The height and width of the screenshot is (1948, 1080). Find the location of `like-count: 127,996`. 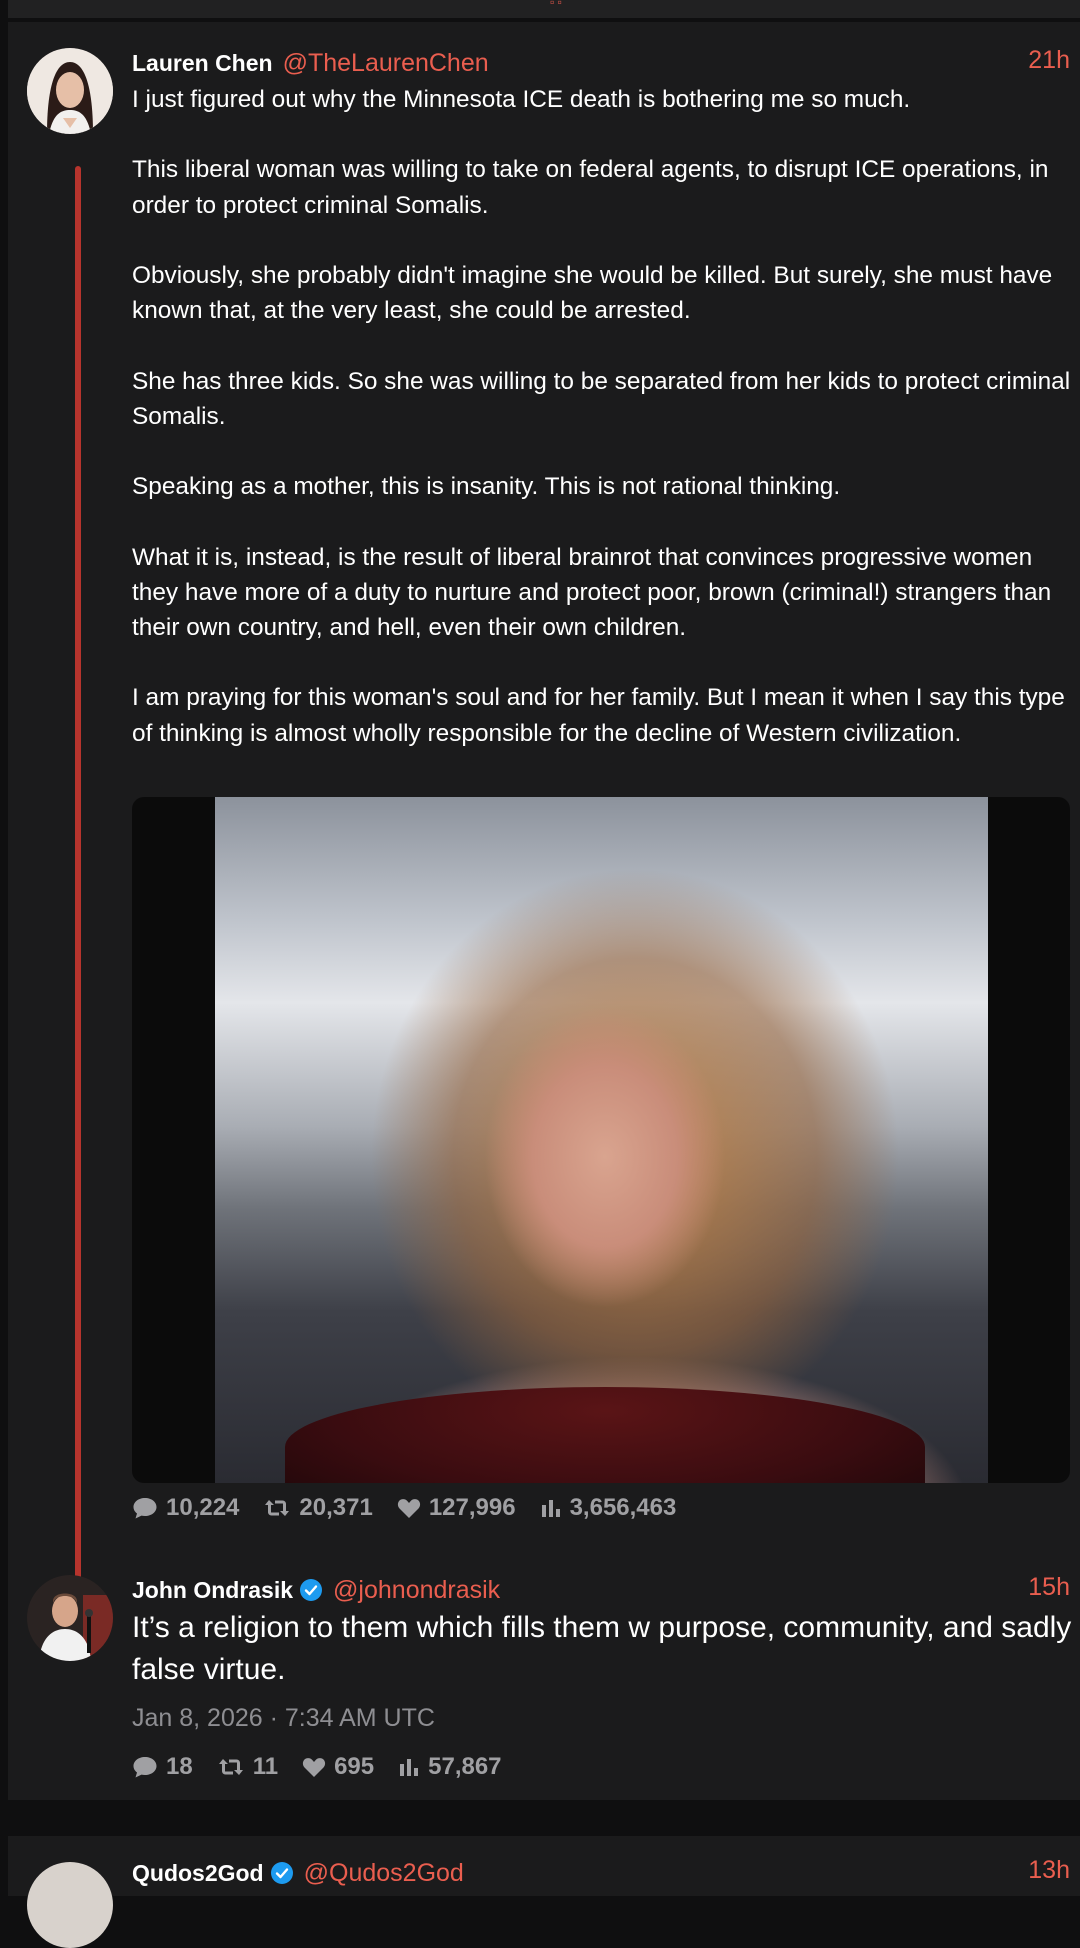

like-count: 127,996 is located at coordinates (472, 1507).